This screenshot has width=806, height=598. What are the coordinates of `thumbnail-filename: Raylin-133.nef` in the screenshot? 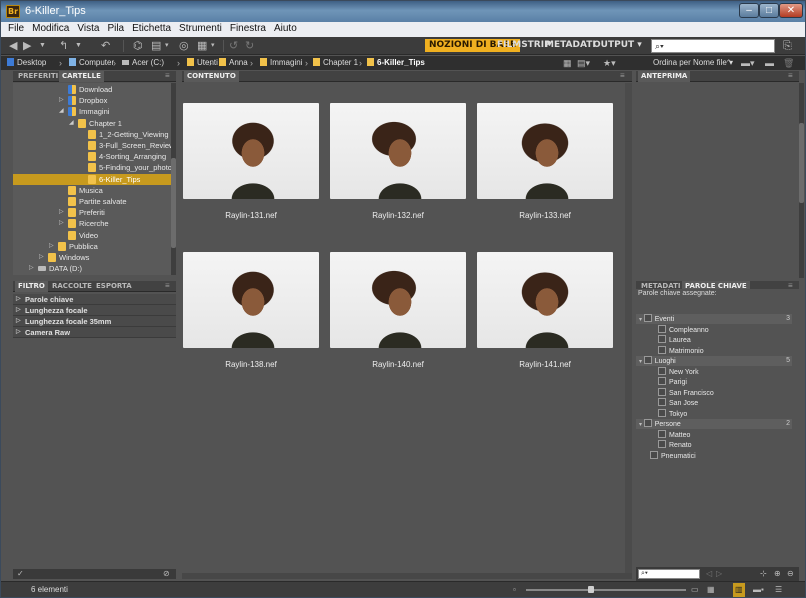 It's located at (545, 215).